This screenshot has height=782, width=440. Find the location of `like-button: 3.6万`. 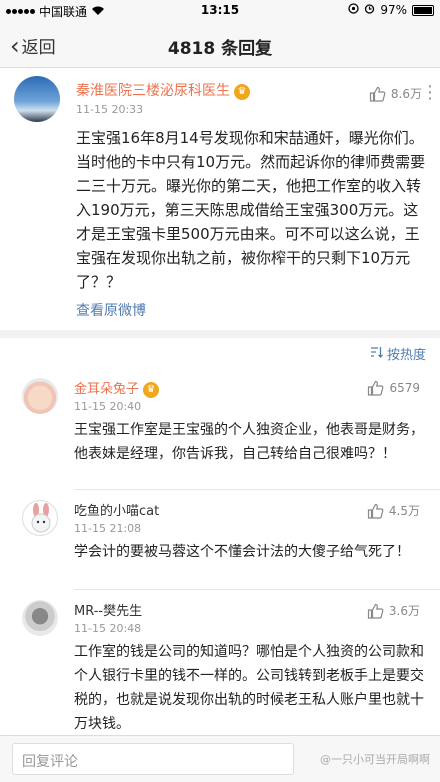

like-button: 3.6万 is located at coordinates (393, 610).